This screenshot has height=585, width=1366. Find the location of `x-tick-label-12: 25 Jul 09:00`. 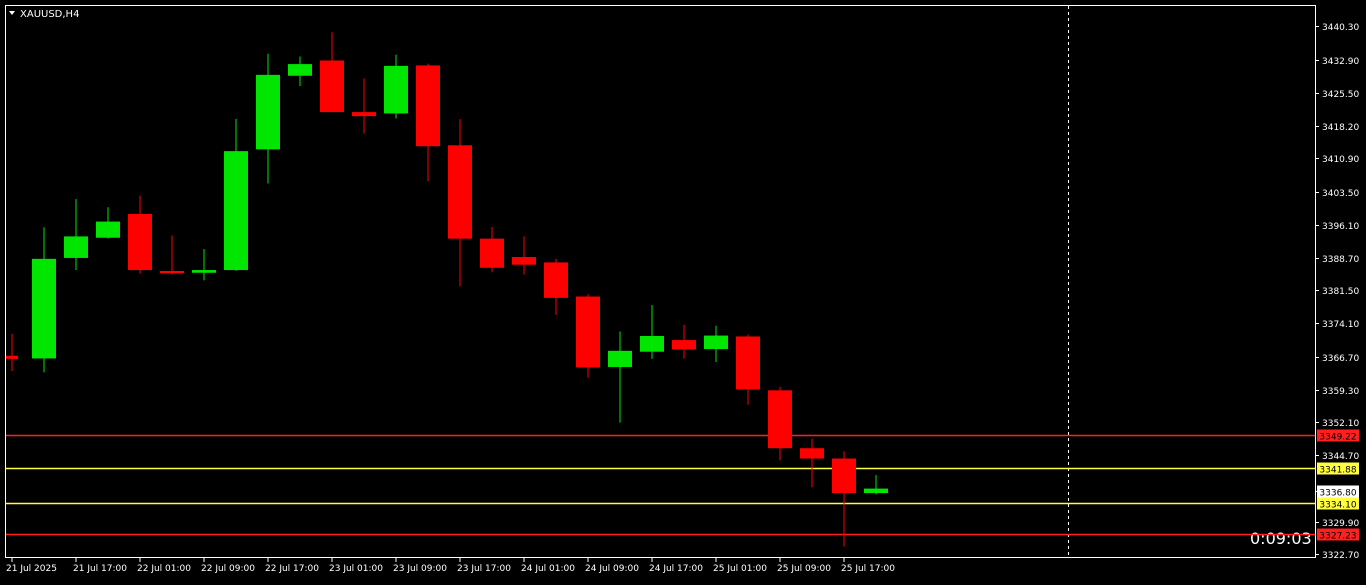

x-tick-label-12: 25 Jul 09:00 is located at coordinates (804, 569).